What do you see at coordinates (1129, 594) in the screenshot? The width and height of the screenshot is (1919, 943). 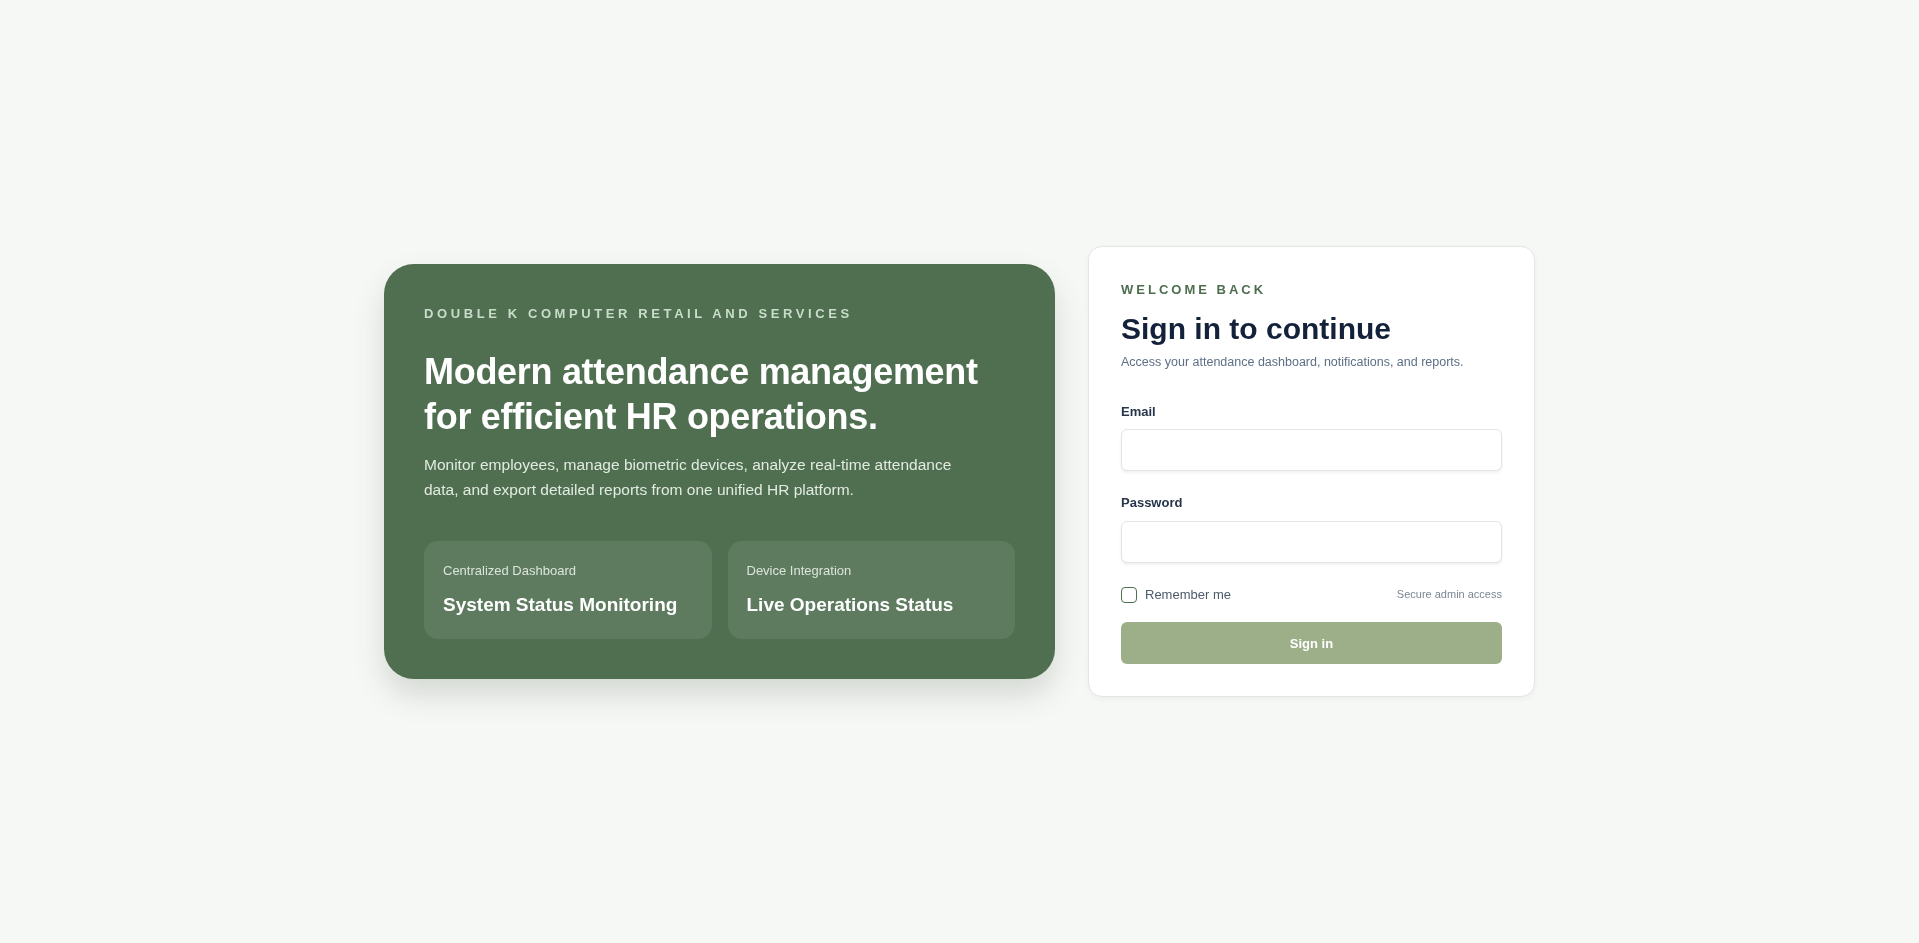 I see `remember-checkbox` at bounding box center [1129, 594].